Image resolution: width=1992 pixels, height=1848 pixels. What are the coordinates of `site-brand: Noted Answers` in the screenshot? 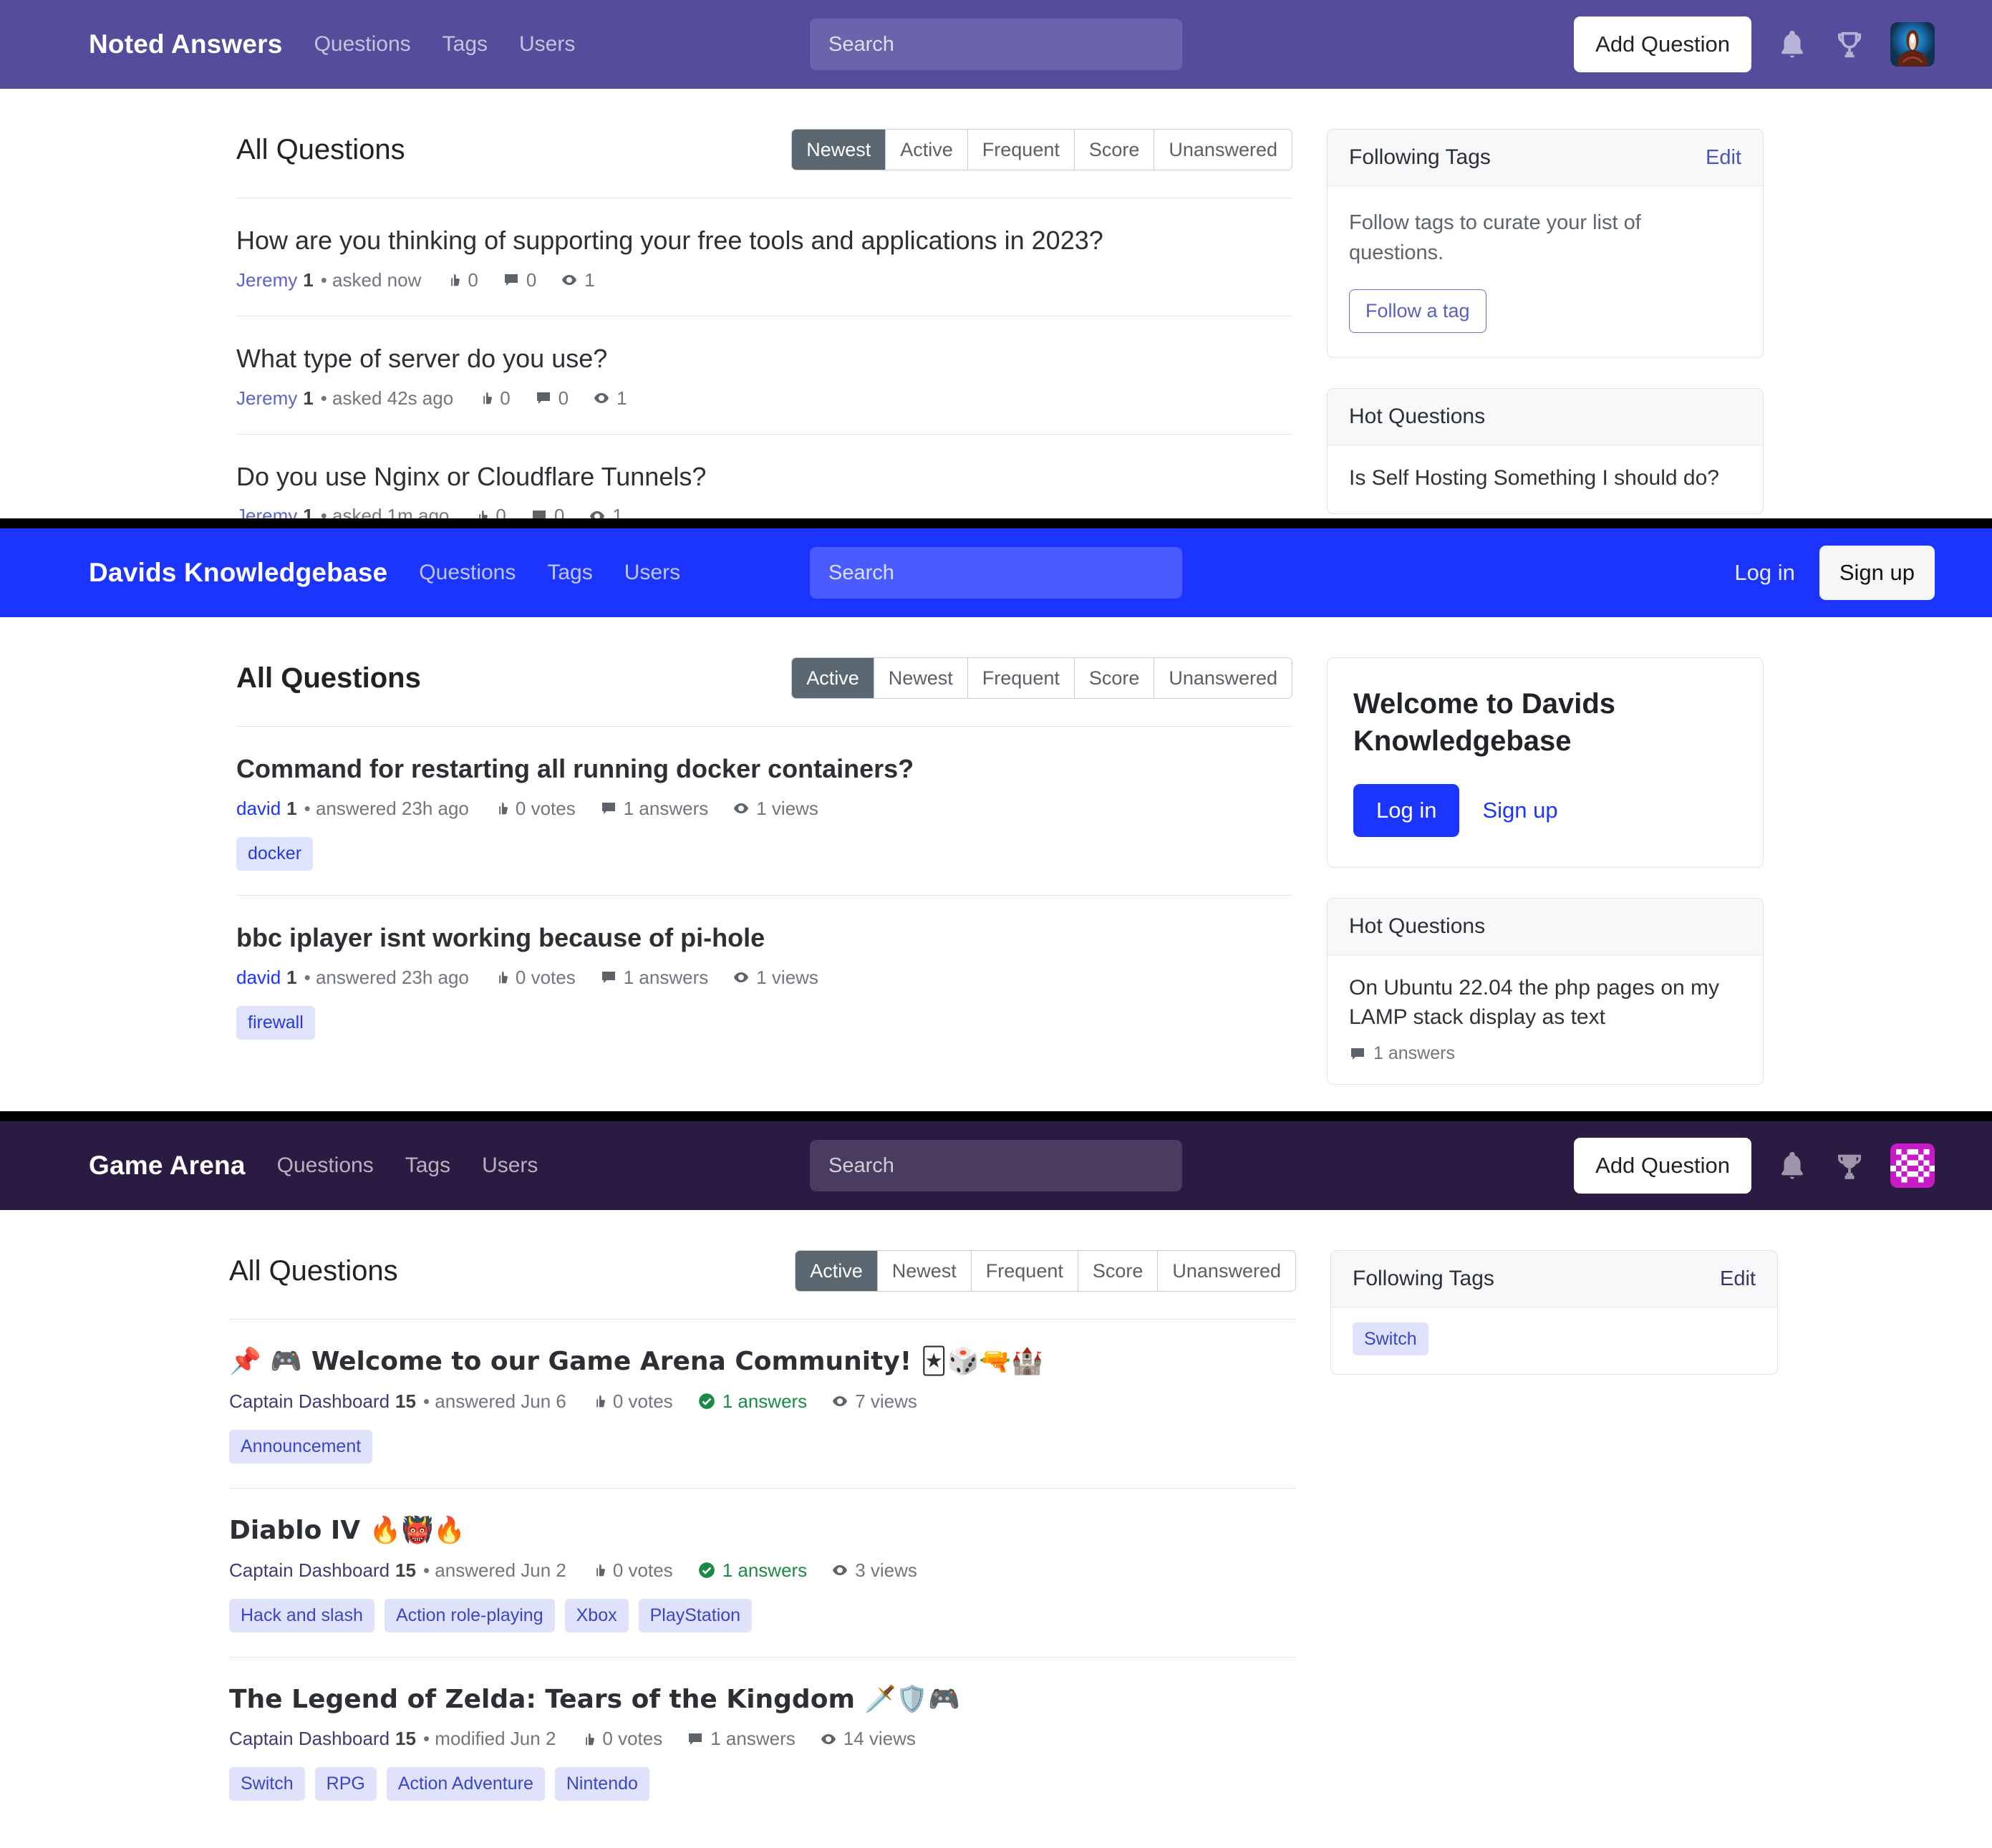 It's located at (186, 44).